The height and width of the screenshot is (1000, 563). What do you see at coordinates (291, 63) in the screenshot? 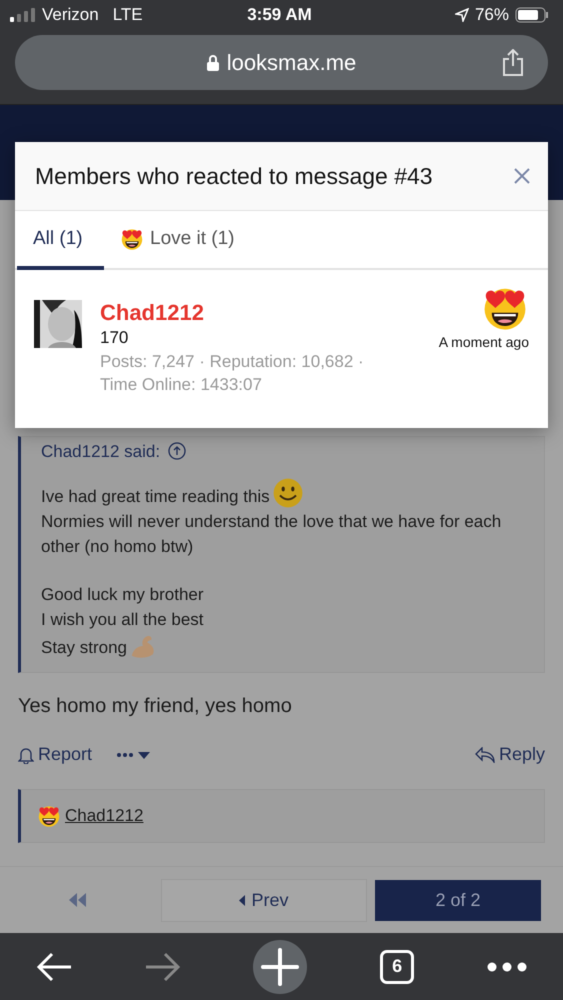
I see `url-text: looksmax.me` at bounding box center [291, 63].